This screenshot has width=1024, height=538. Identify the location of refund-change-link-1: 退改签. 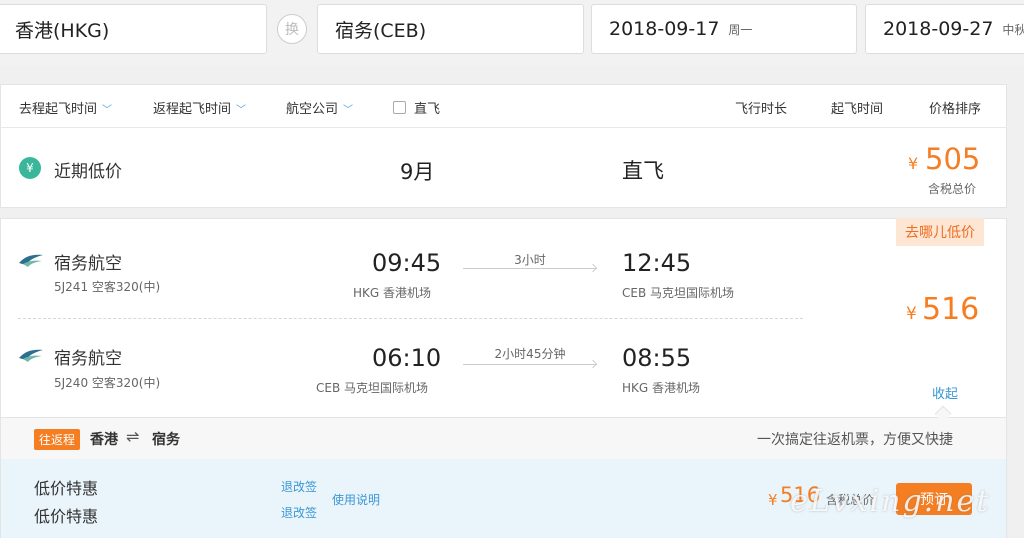
(299, 486).